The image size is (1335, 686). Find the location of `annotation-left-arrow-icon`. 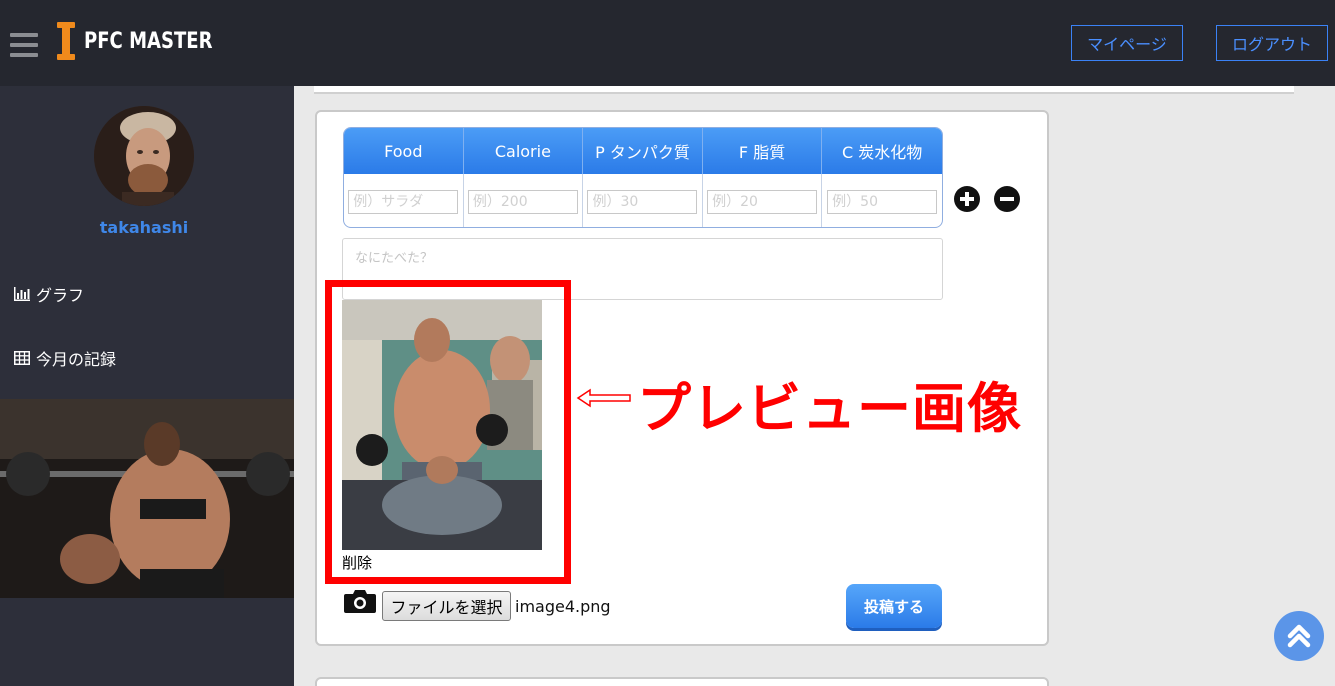

annotation-left-arrow-icon is located at coordinates (603, 398).